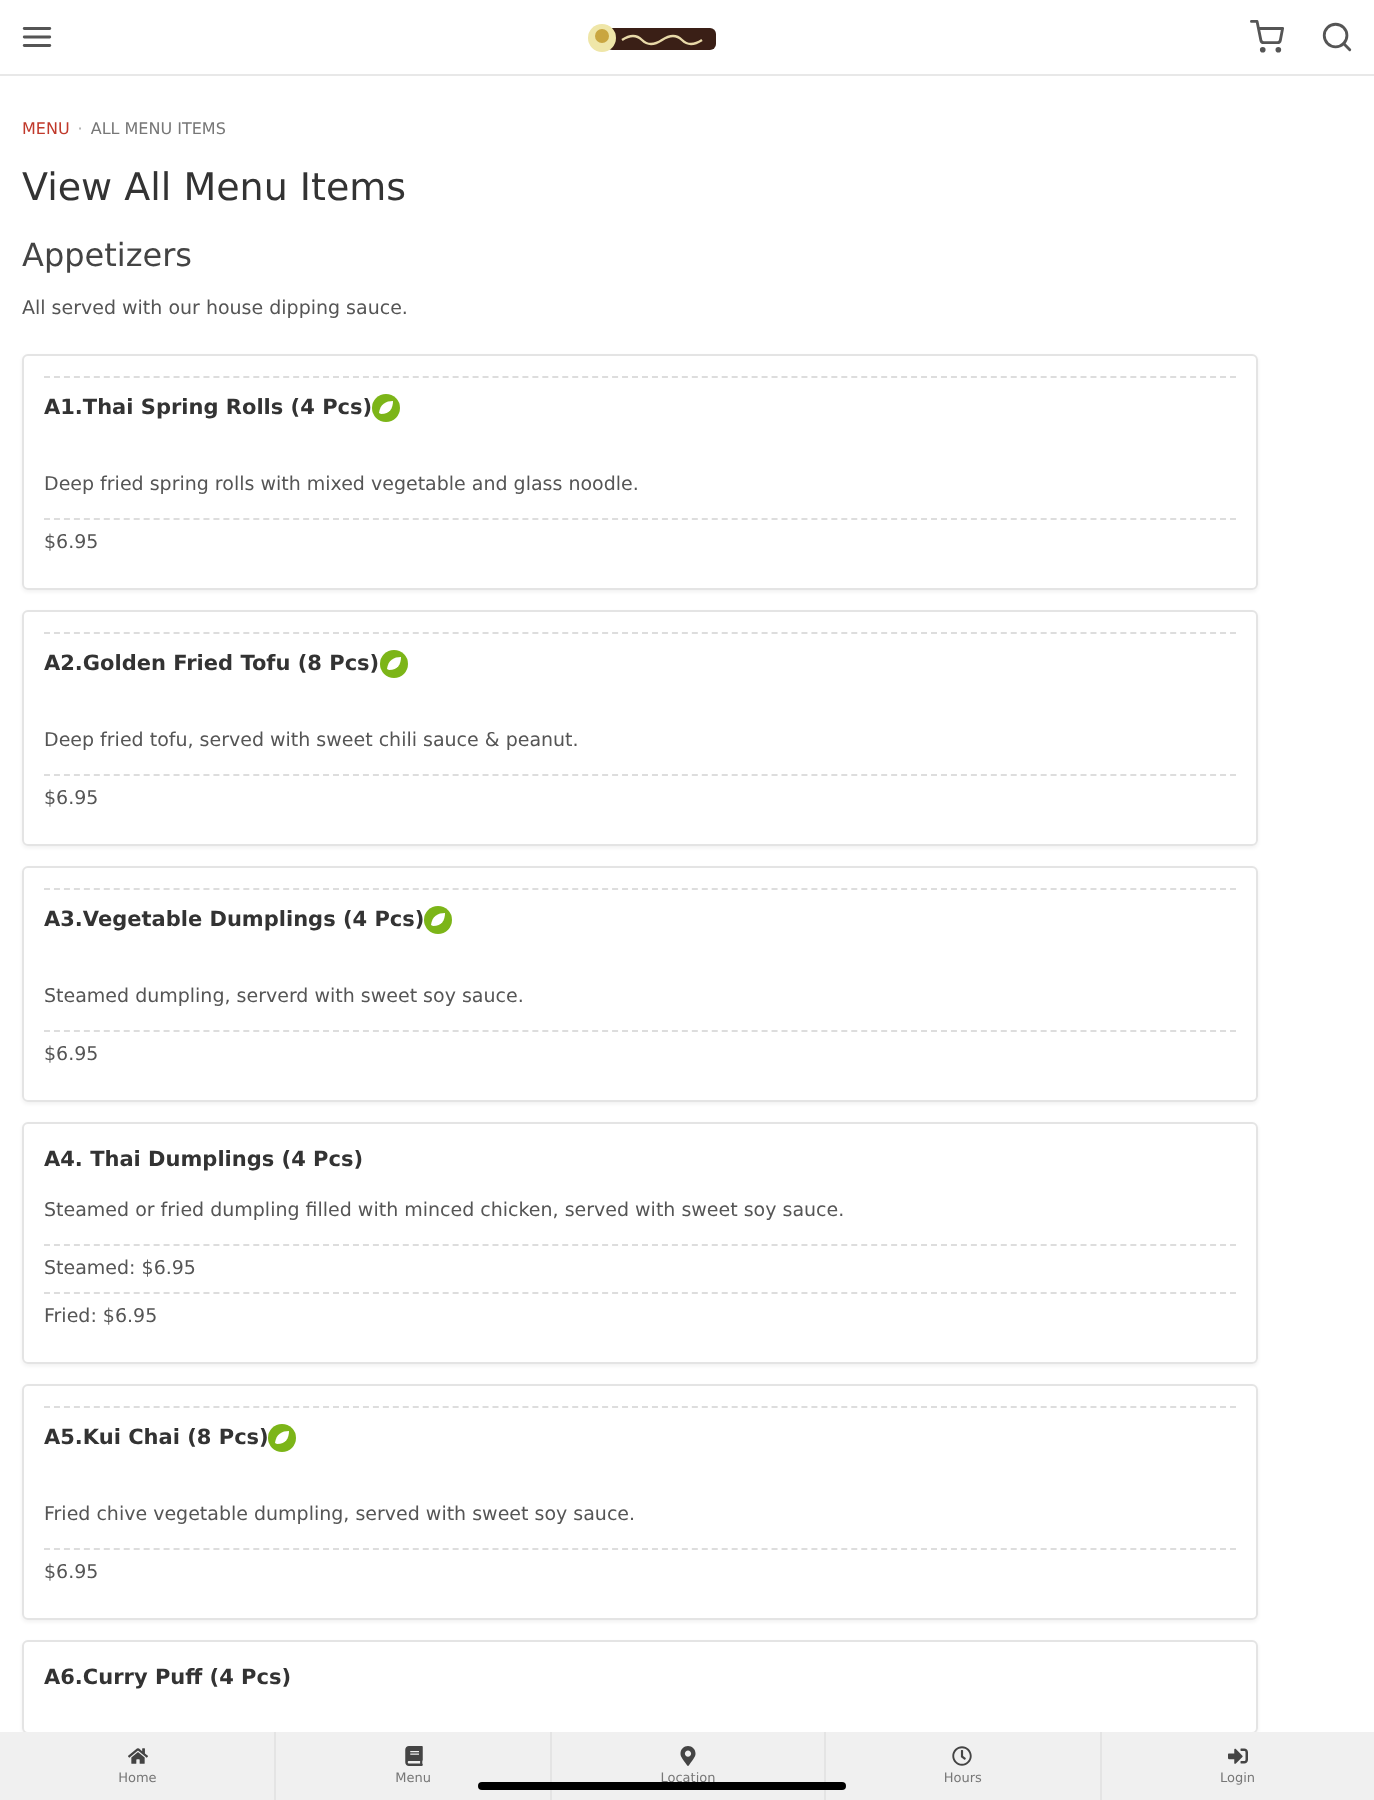 The image size is (1374, 1800). What do you see at coordinates (121, 1270) in the screenshot?
I see `item-price: Steamed: $6.95` at bounding box center [121, 1270].